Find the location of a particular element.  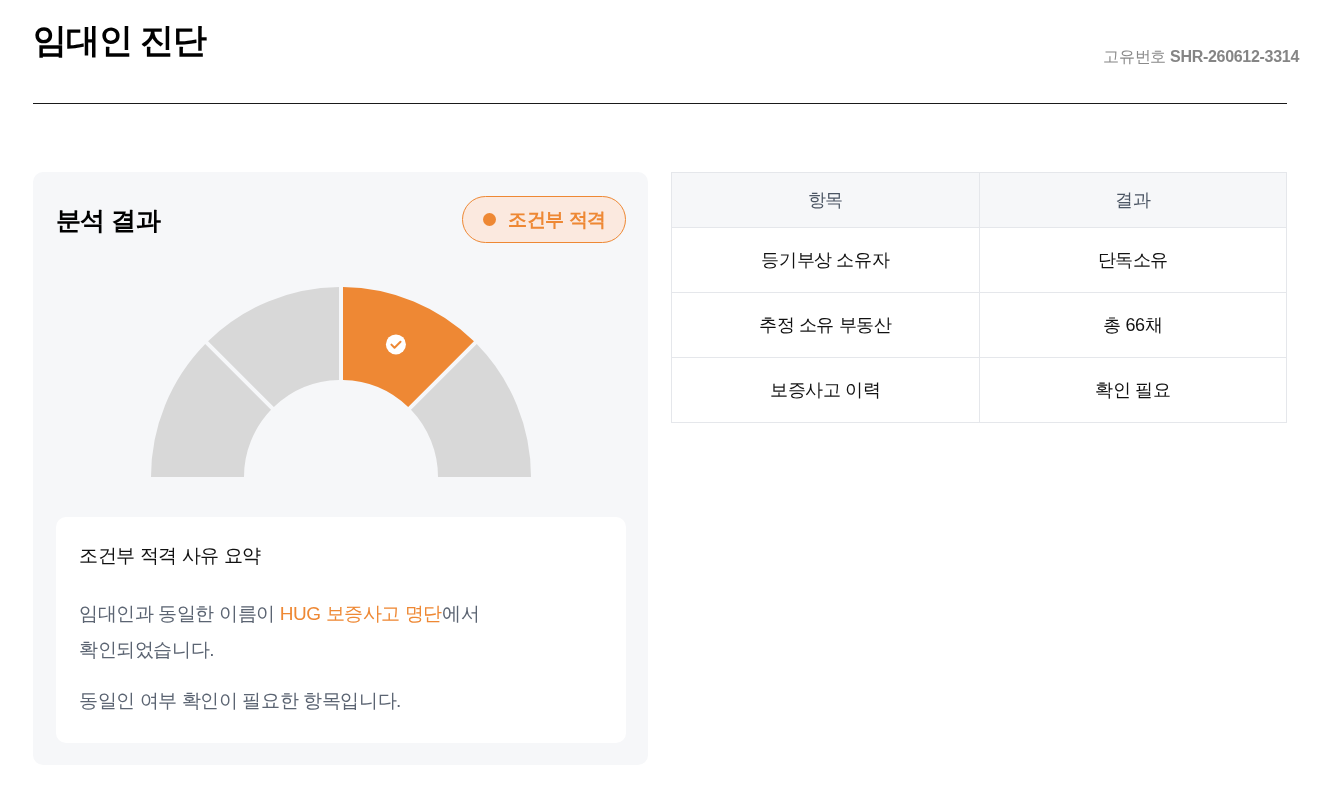

table-cell: 확인 필요 is located at coordinates (1133, 390).